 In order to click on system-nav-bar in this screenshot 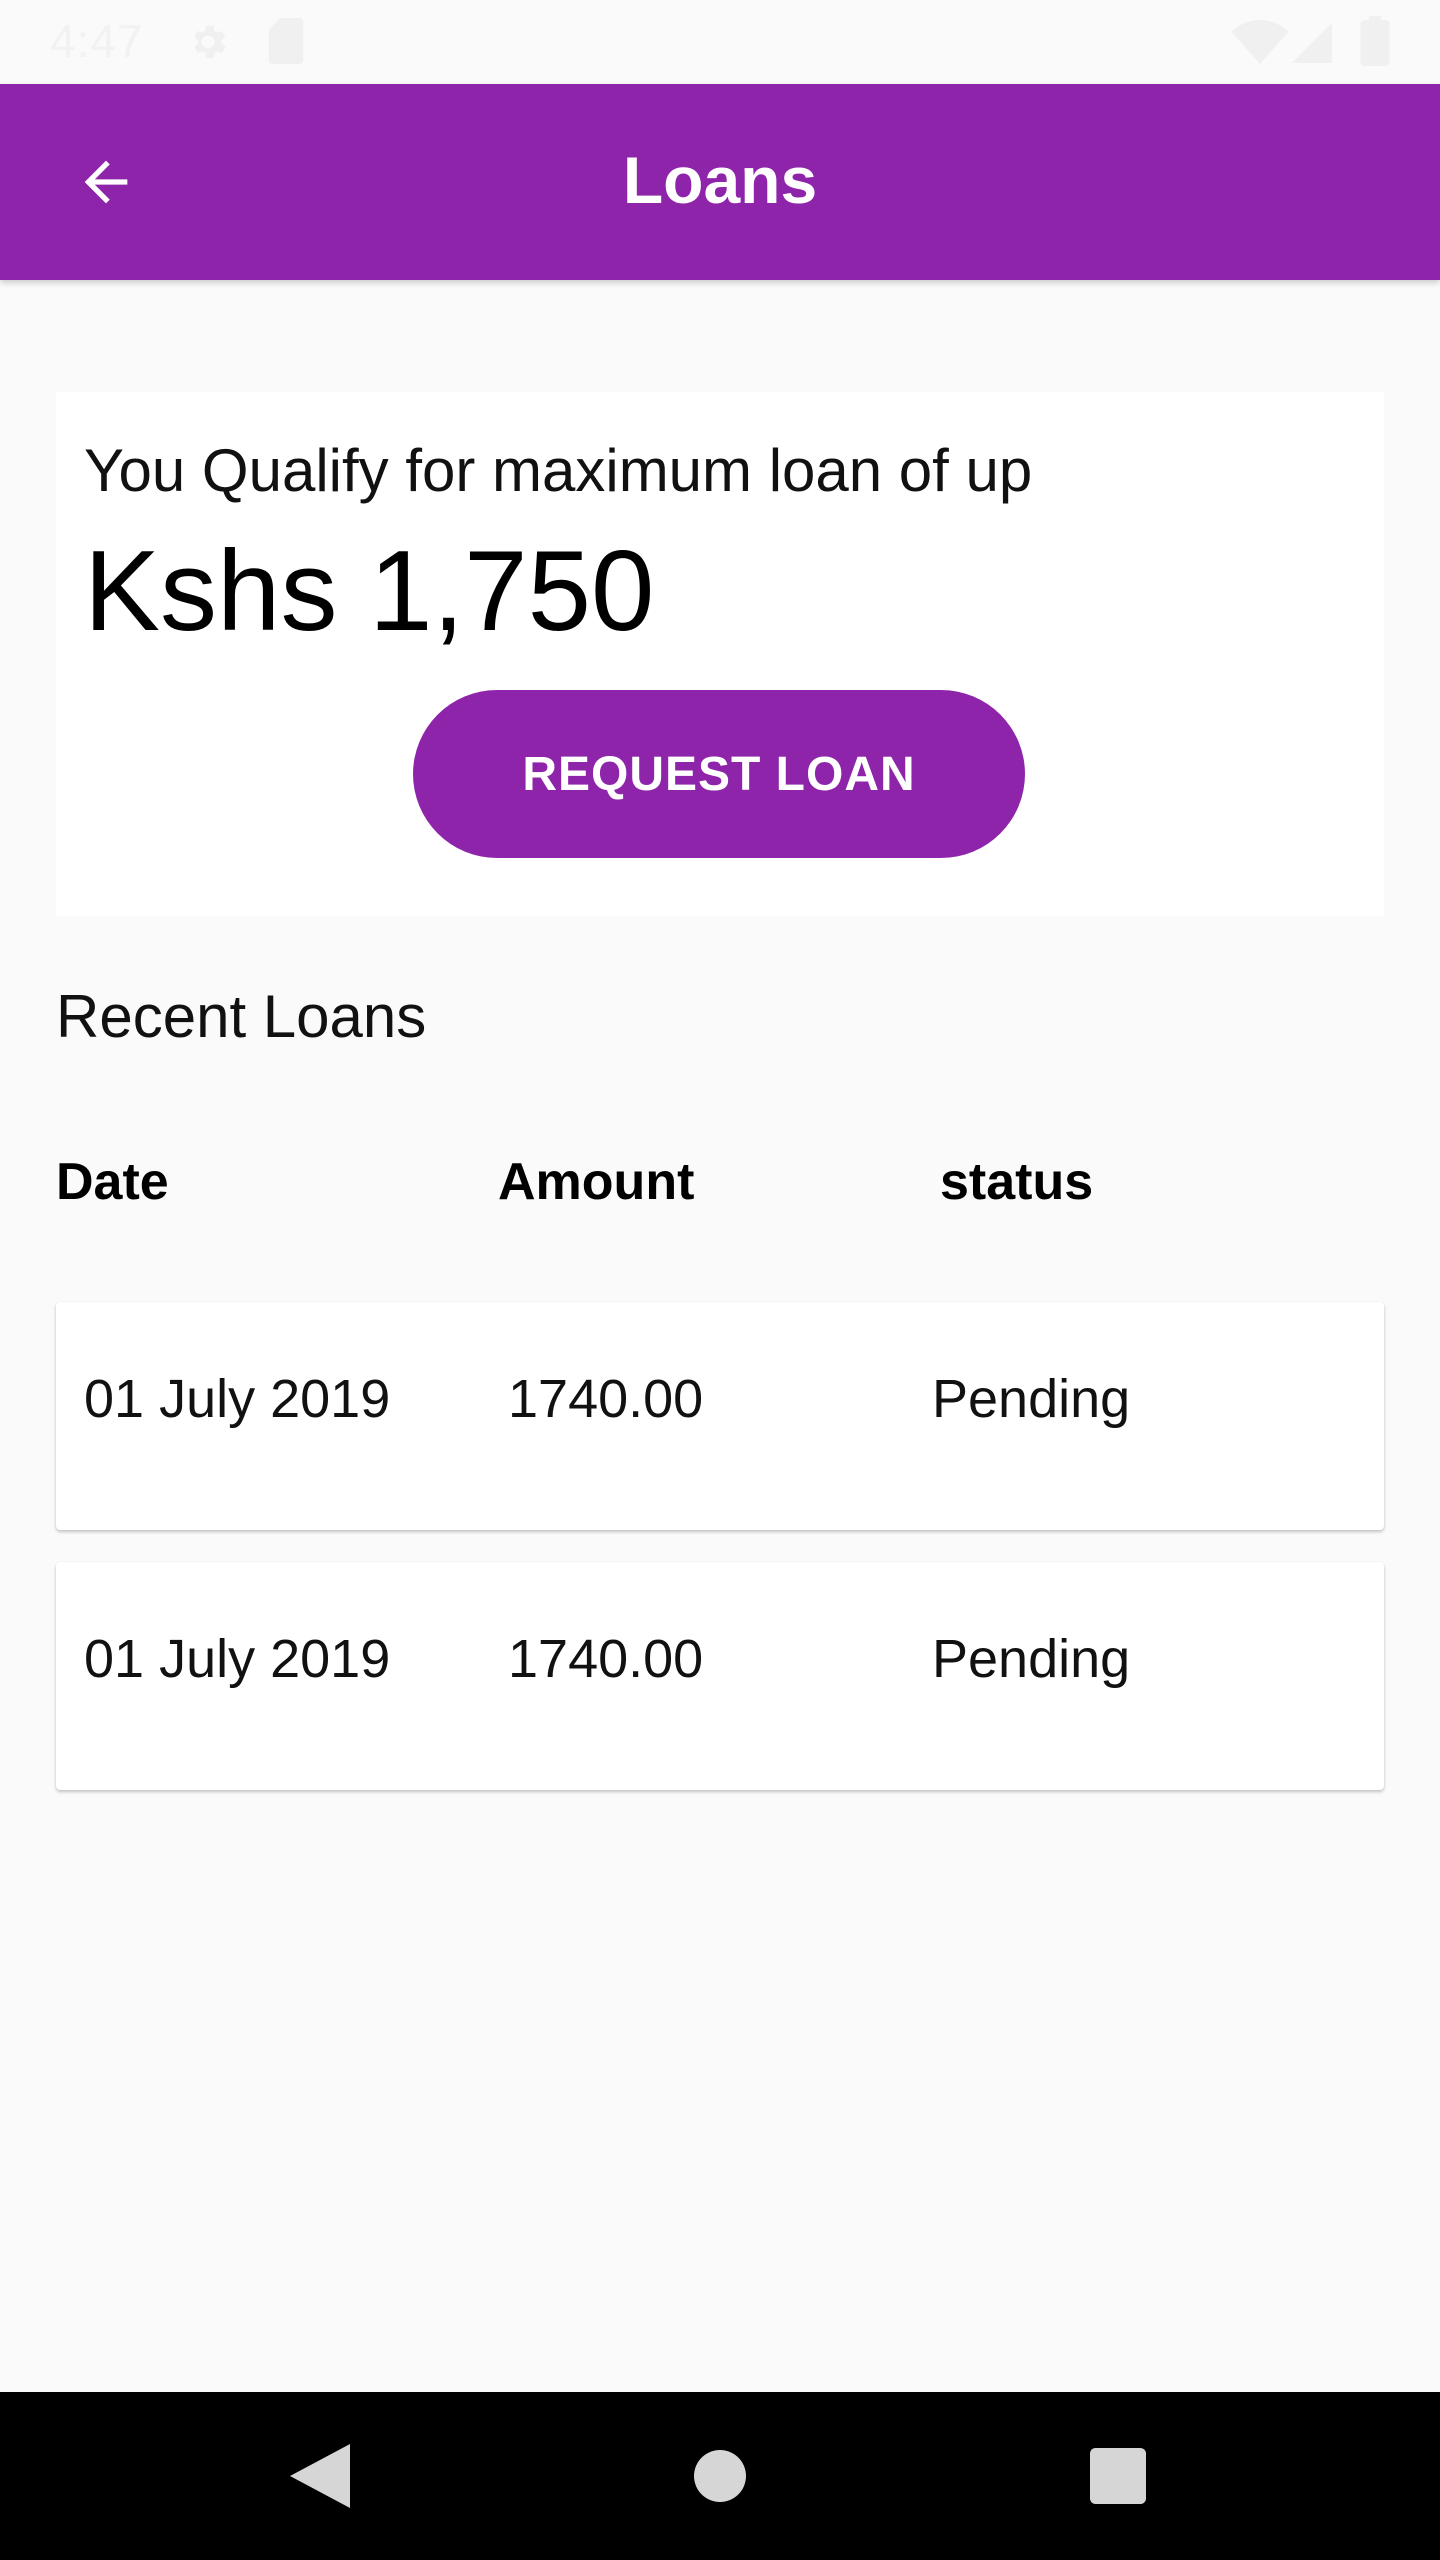, I will do `click(720, 2476)`.